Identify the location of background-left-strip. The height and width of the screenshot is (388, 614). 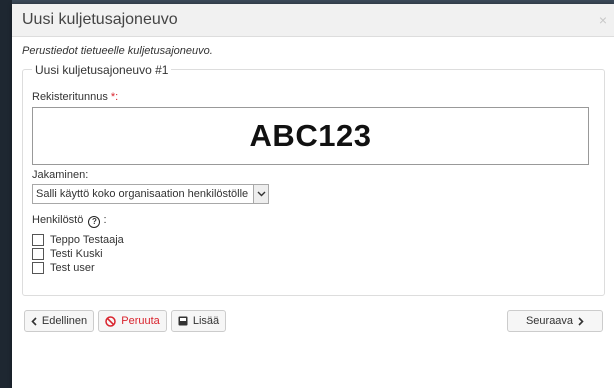
(6, 194).